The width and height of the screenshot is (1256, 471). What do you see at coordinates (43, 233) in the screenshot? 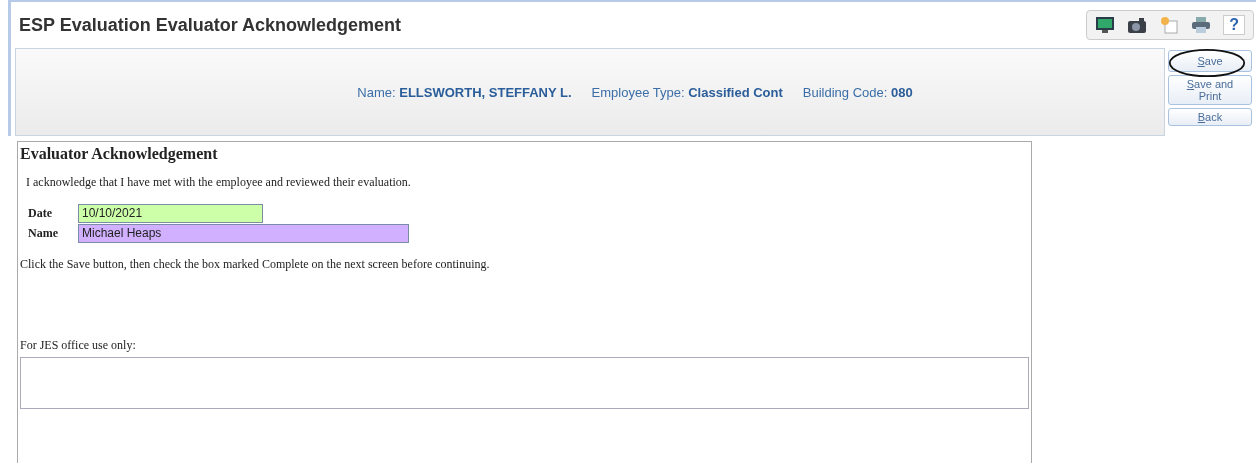
I see `field-label: Name` at bounding box center [43, 233].